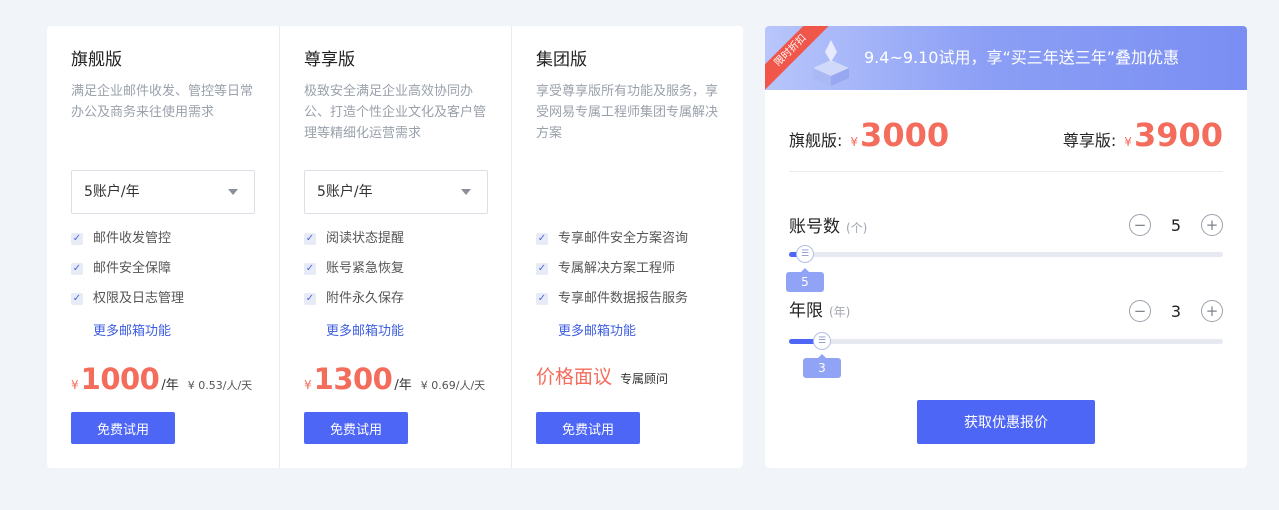  I want to click on plan-price: 价格面议 专属顾问, so click(602, 375).